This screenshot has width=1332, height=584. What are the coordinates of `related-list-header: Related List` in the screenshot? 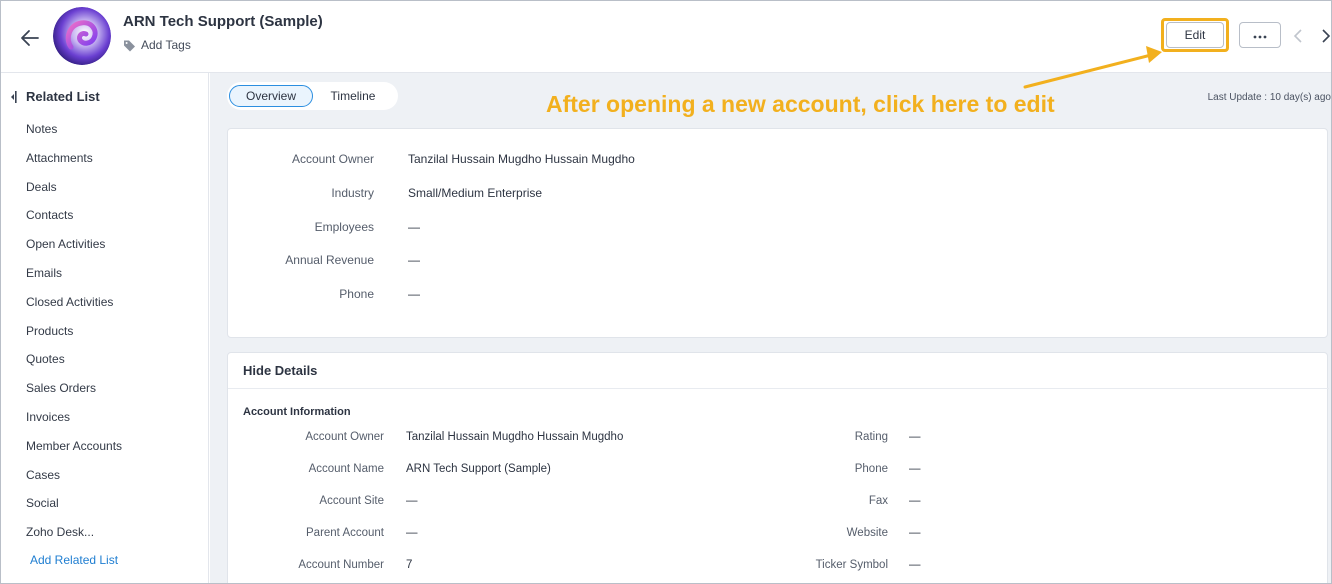 It's located at (54, 96).